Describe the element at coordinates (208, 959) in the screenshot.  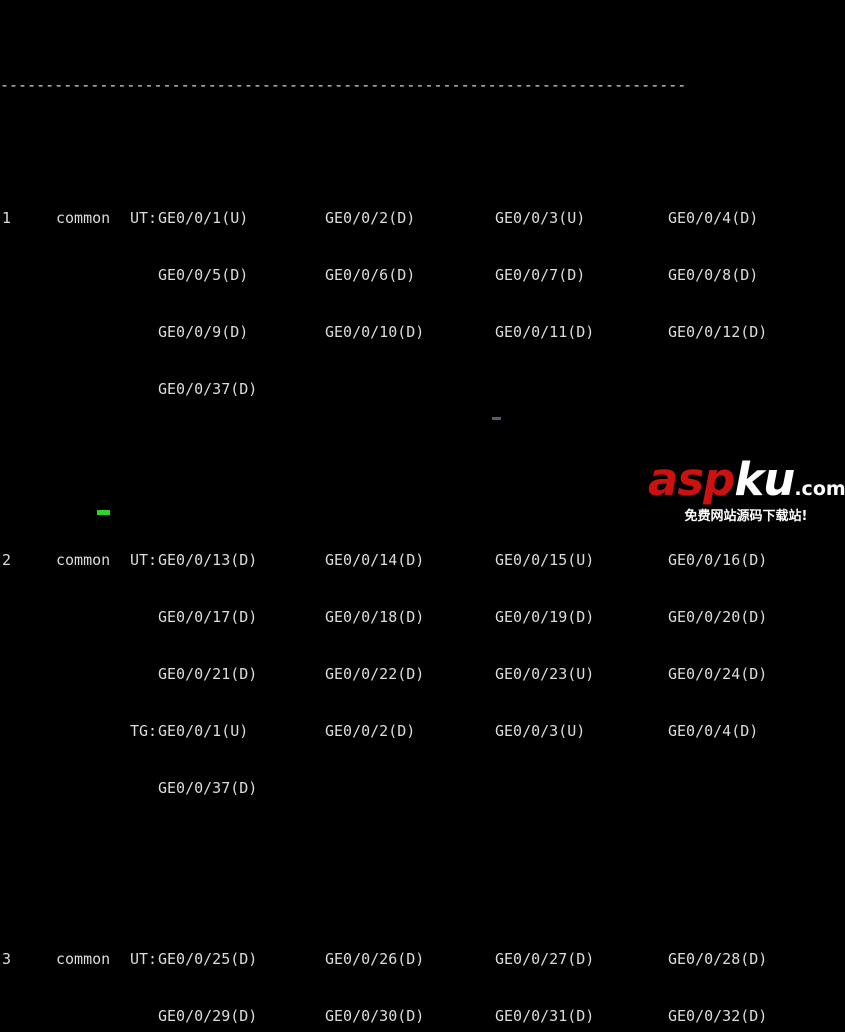
I see `port-entry: GE0/0/25(D)` at that location.